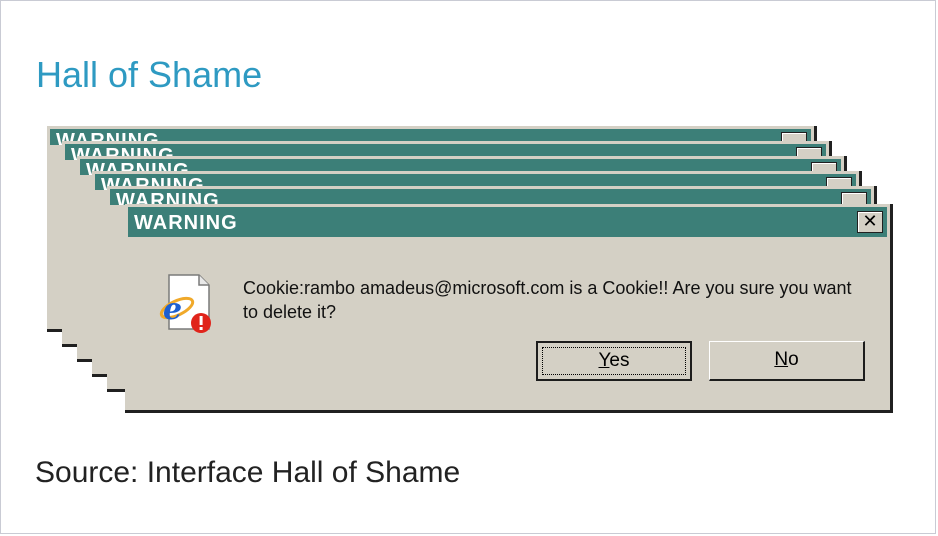  I want to click on dialog-titlebar: WARNING ✕, so click(507, 222).